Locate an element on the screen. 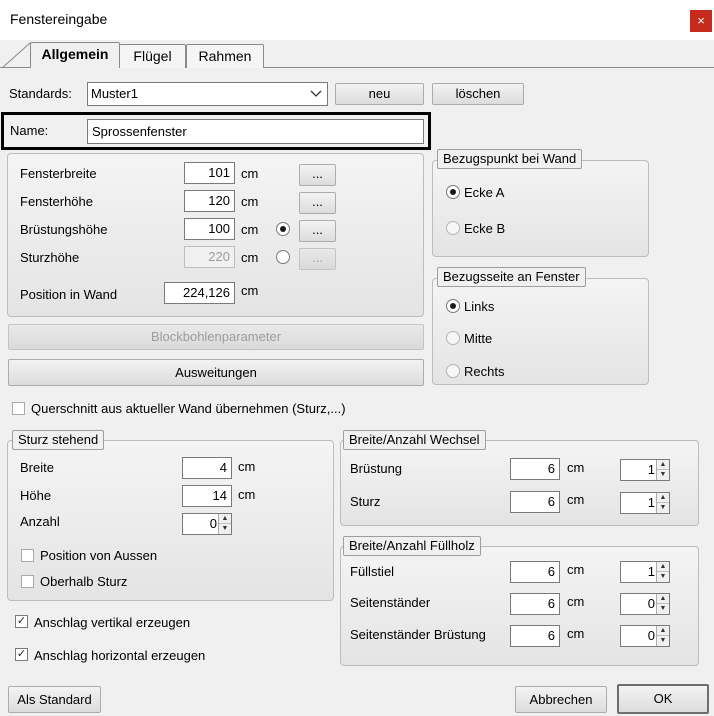  wechsel-sturz-label: Sturz is located at coordinates (365, 501).